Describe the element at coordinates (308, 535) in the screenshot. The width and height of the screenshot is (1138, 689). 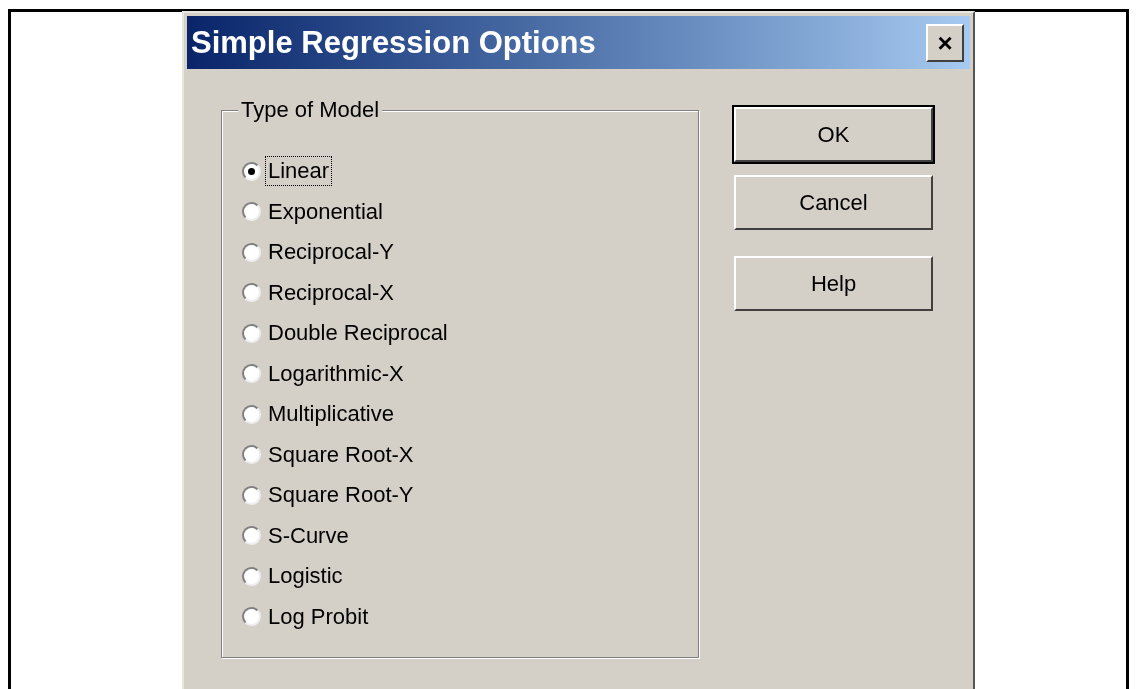
I see `radio-label: S-Curve` at that location.